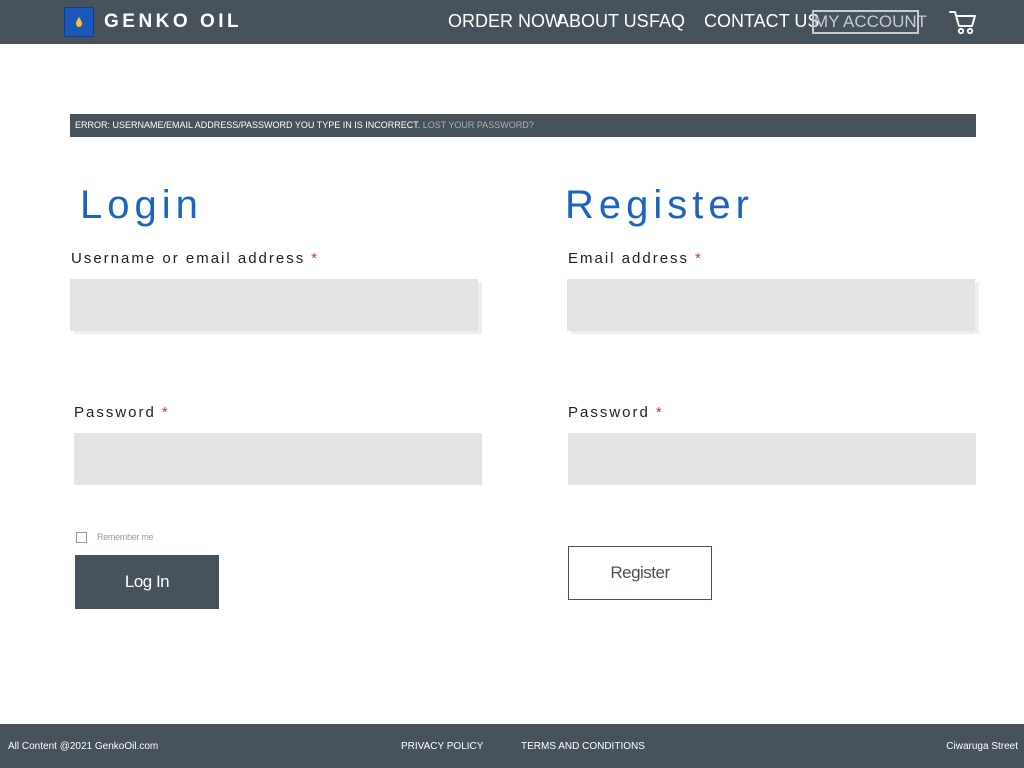  Describe the element at coordinates (629, 258) in the screenshot. I see `email-label-text: Email address` at that location.